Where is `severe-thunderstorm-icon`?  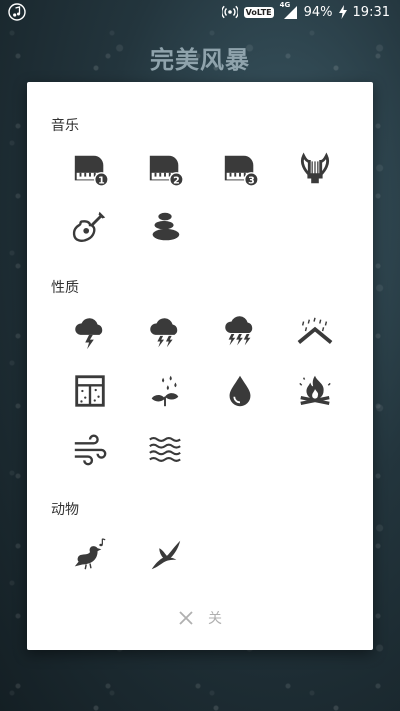 severe-thunderstorm-icon is located at coordinates (239, 331).